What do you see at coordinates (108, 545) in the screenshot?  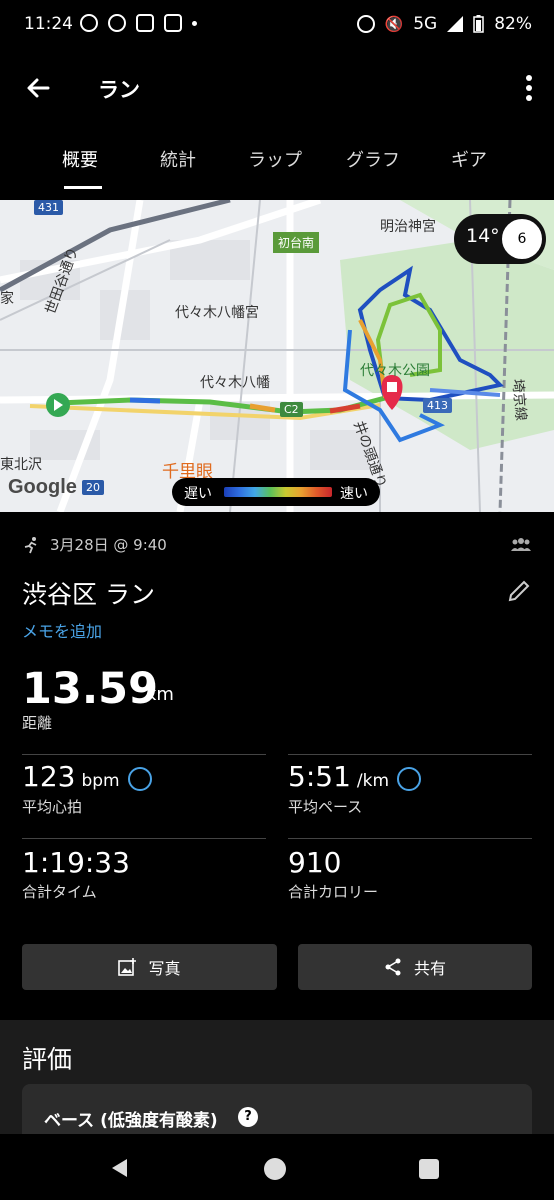 I see `activity-date: 3月28日 @ 9:40` at bounding box center [108, 545].